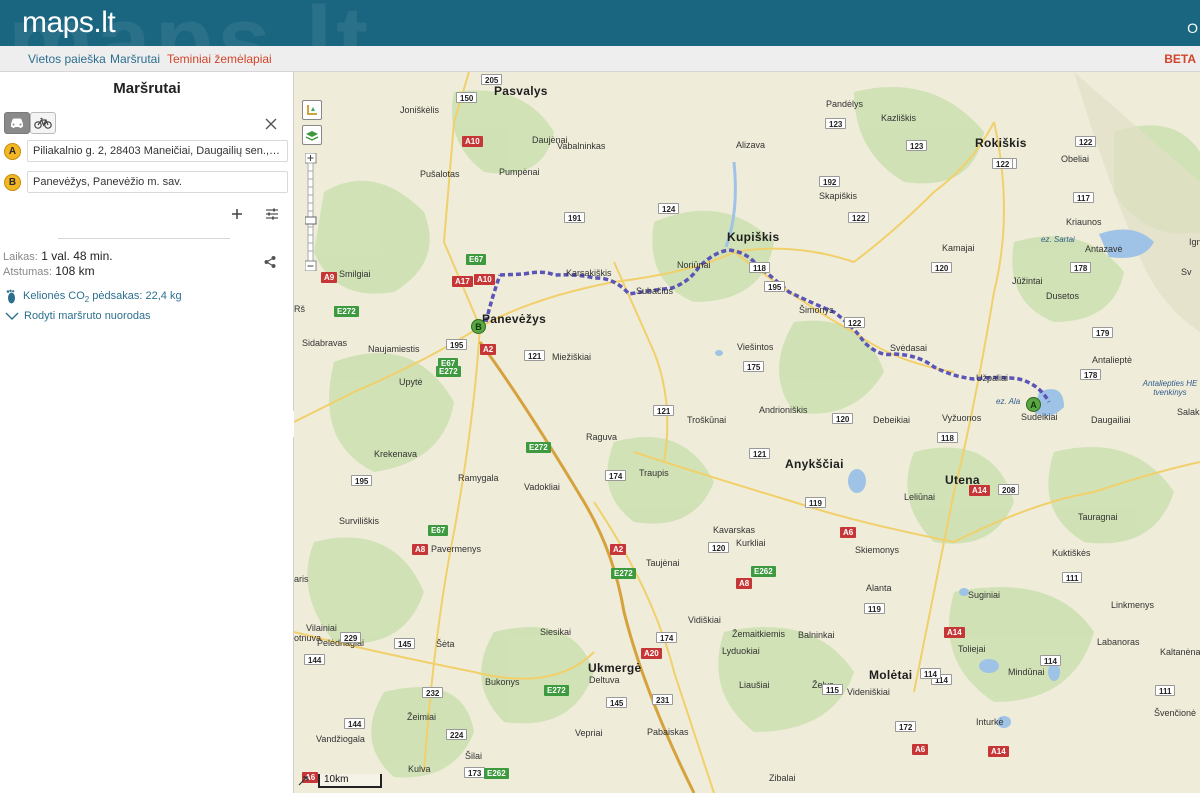 The image size is (1200, 793). What do you see at coordinates (456, 549) in the screenshot?
I see `town-label: Pavermenys` at bounding box center [456, 549].